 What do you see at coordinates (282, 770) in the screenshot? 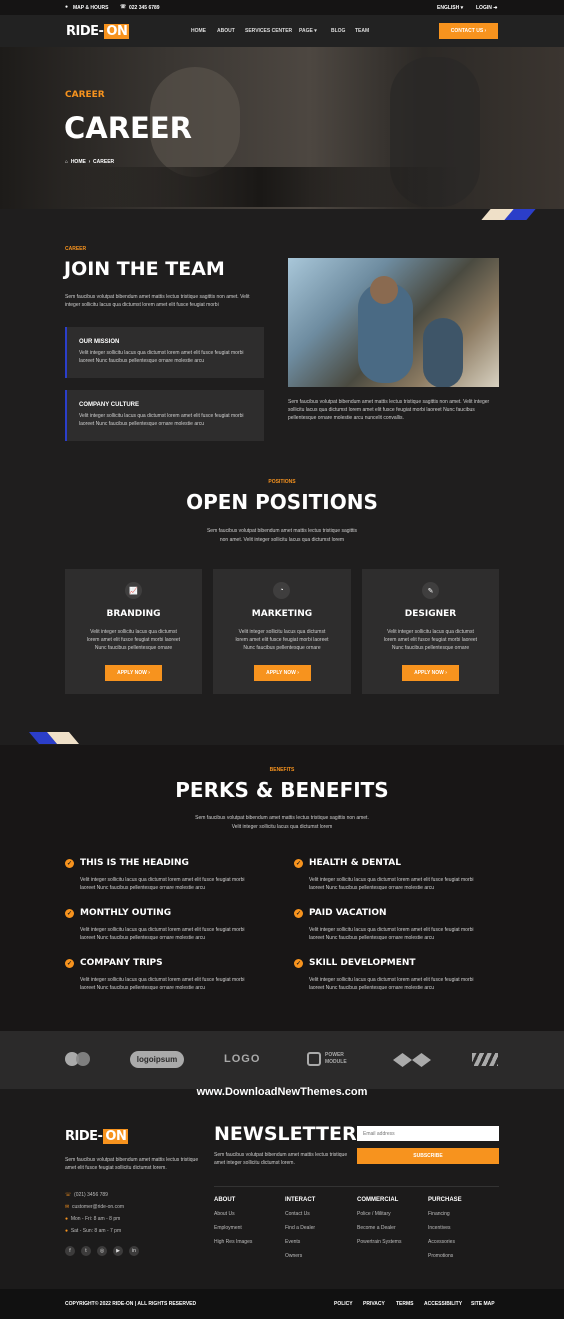
I see `benefits-eyebrow: BENEFITS` at bounding box center [282, 770].